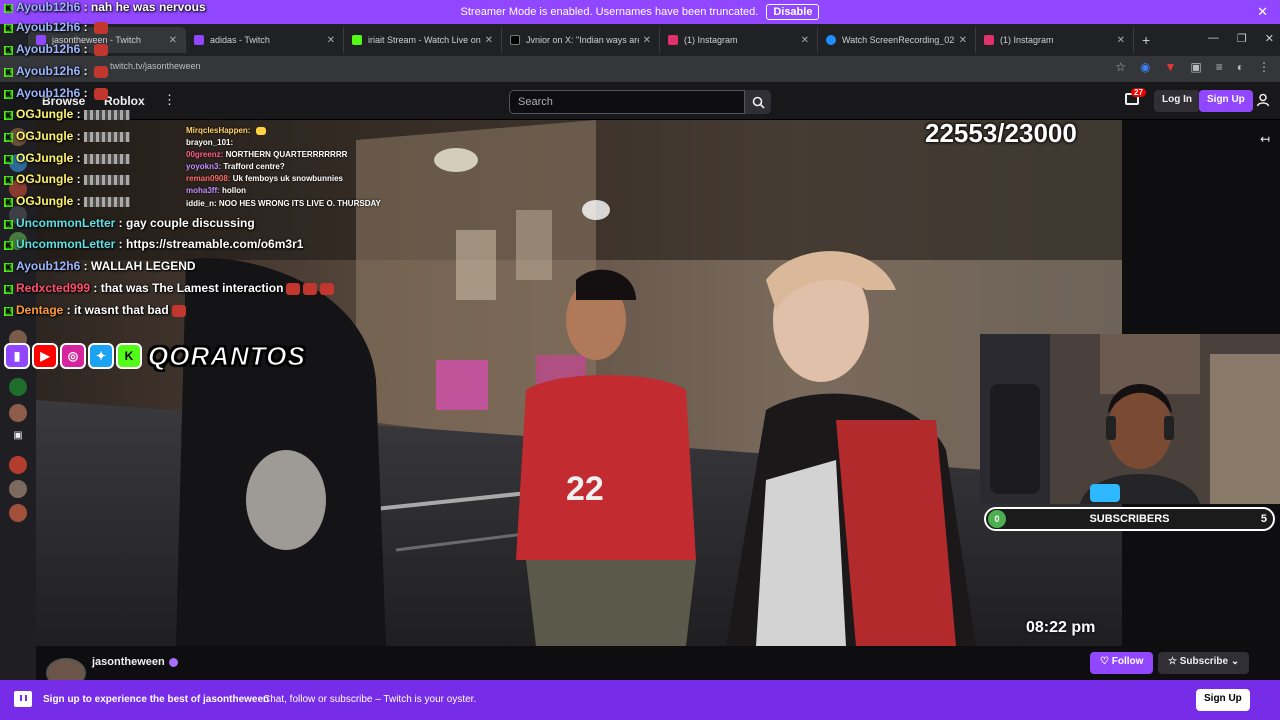 Image resolution: width=1280 pixels, height=720 pixels. Describe the element at coordinates (1265, 139) in the screenshot. I see `expand-chat-icon: ↤` at that location.